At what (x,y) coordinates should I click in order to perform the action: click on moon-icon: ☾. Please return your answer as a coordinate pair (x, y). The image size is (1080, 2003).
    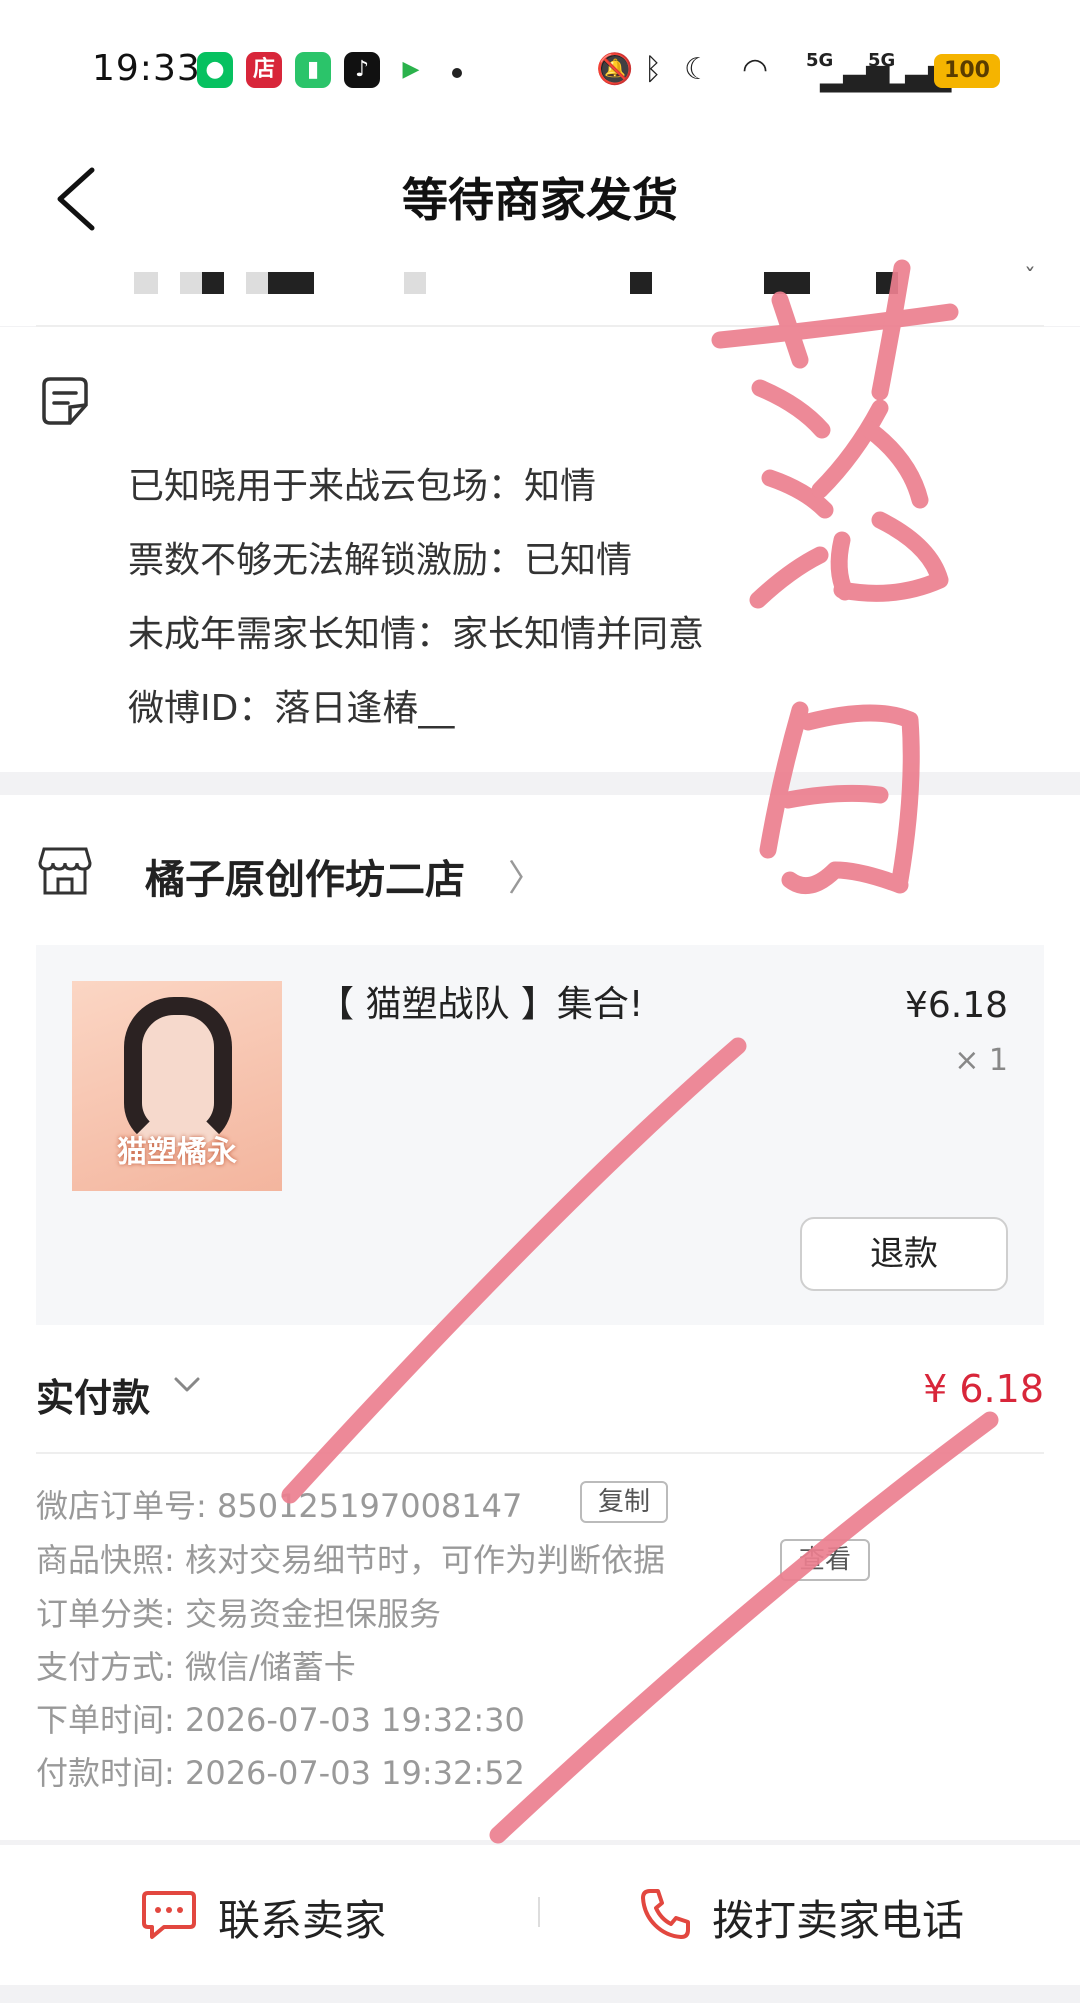
    Looking at the image, I should click on (697, 69).